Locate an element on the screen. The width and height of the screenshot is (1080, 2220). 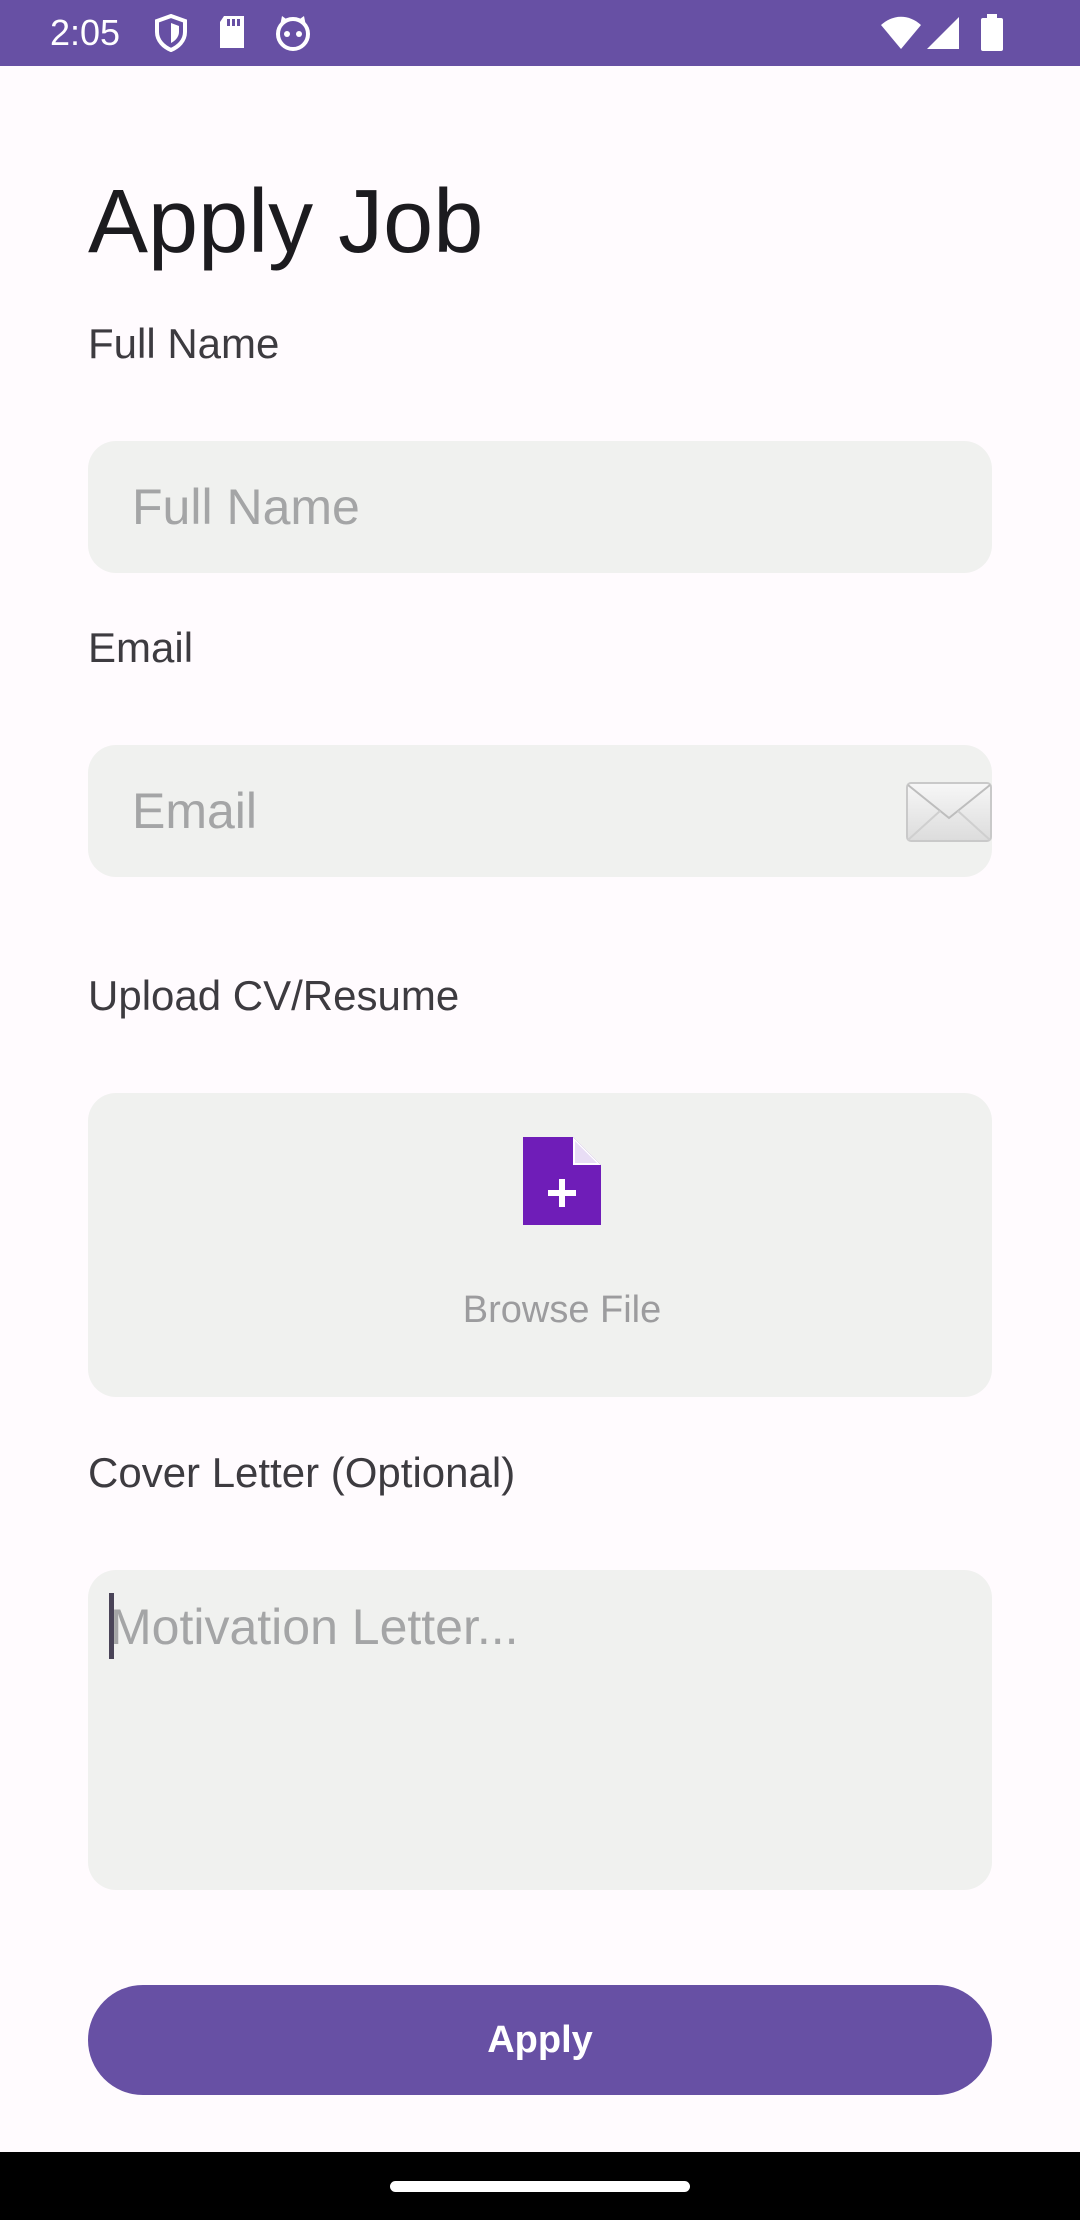
cat-face-icon is located at coordinates (293, 33).